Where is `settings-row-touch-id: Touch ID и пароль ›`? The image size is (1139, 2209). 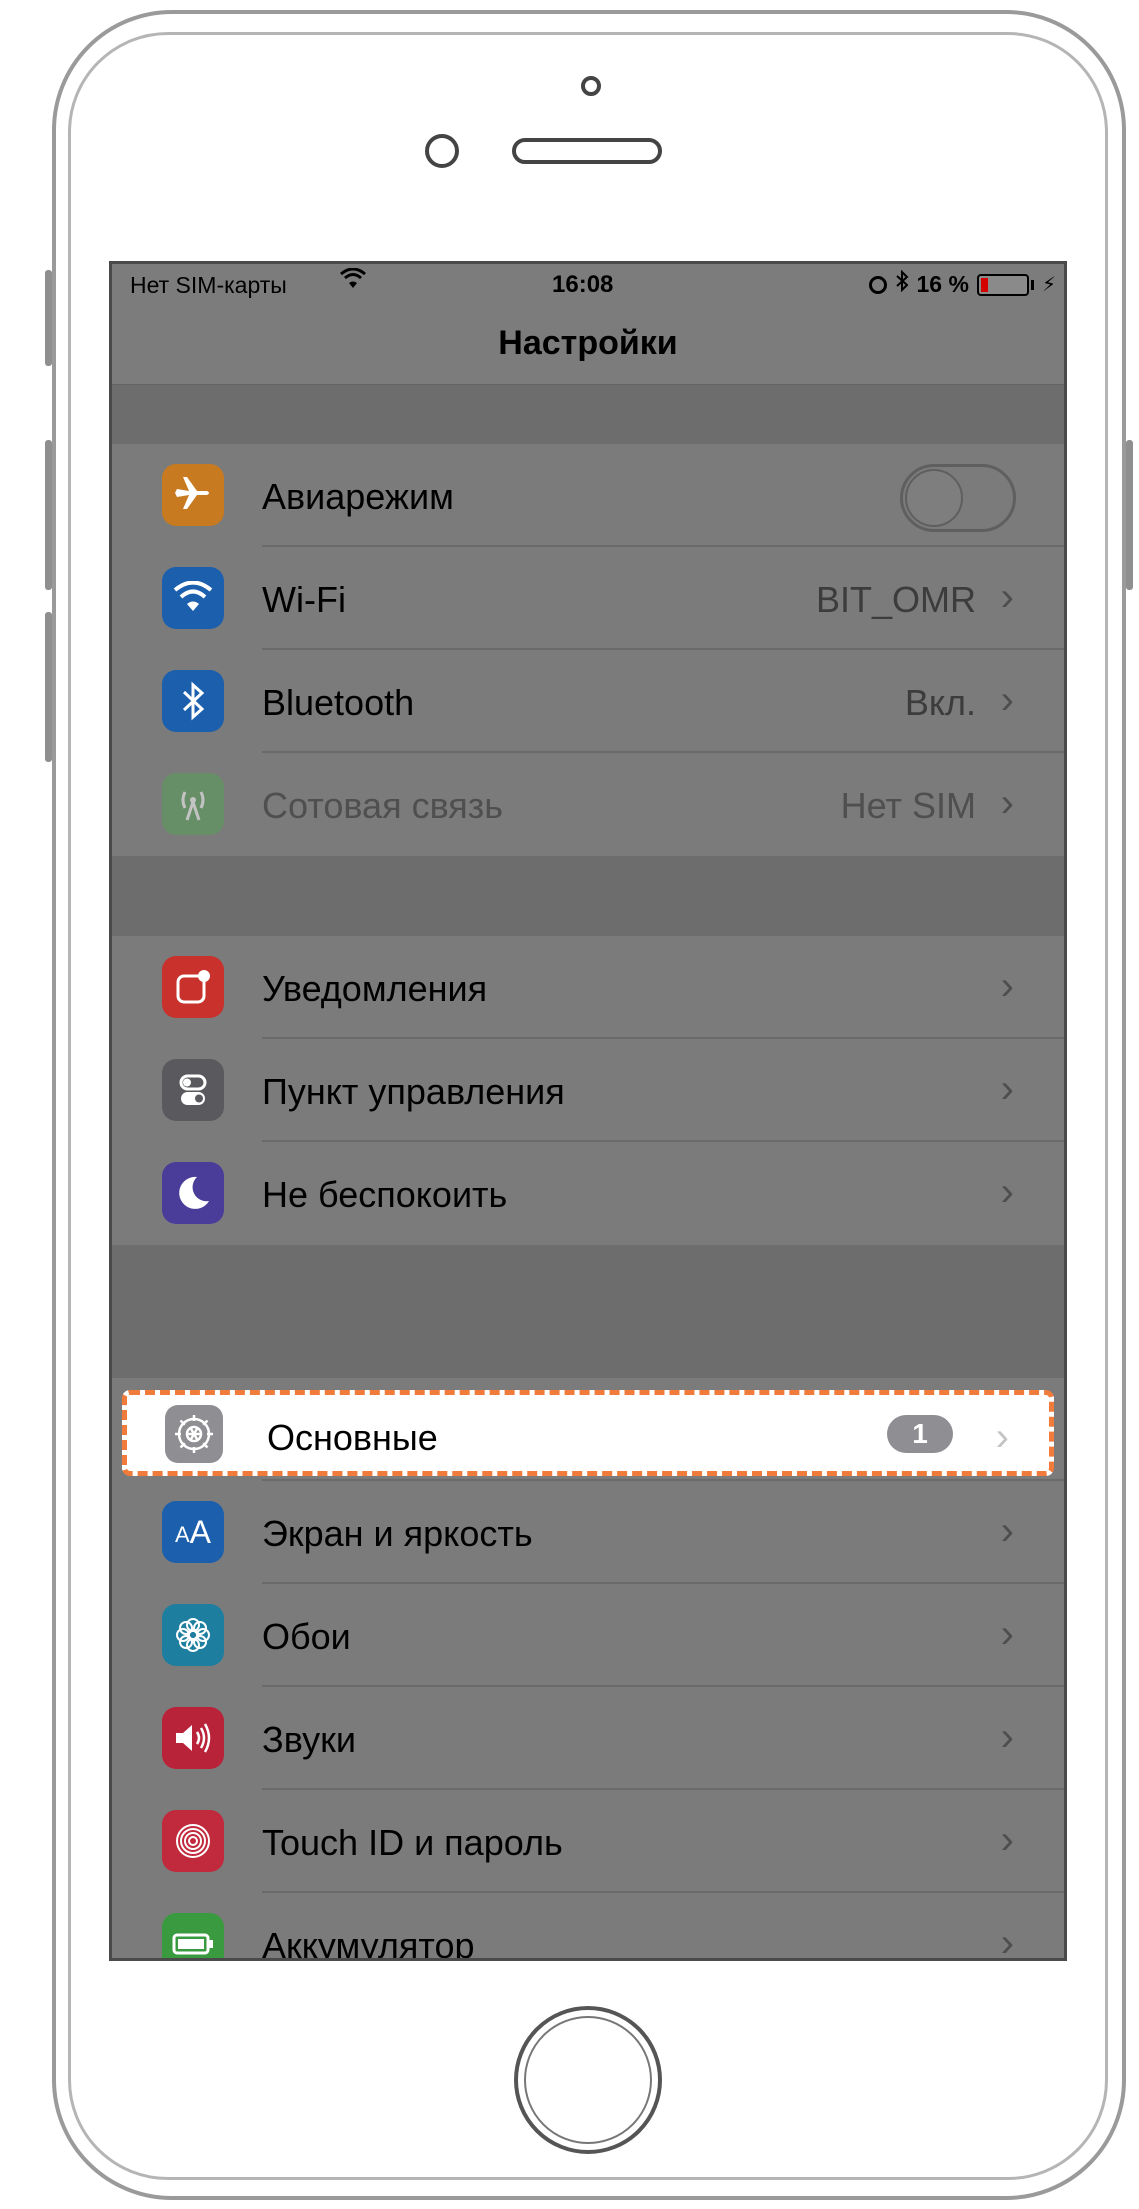 settings-row-touch-id: Touch ID и пароль › is located at coordinates (588, 1841).